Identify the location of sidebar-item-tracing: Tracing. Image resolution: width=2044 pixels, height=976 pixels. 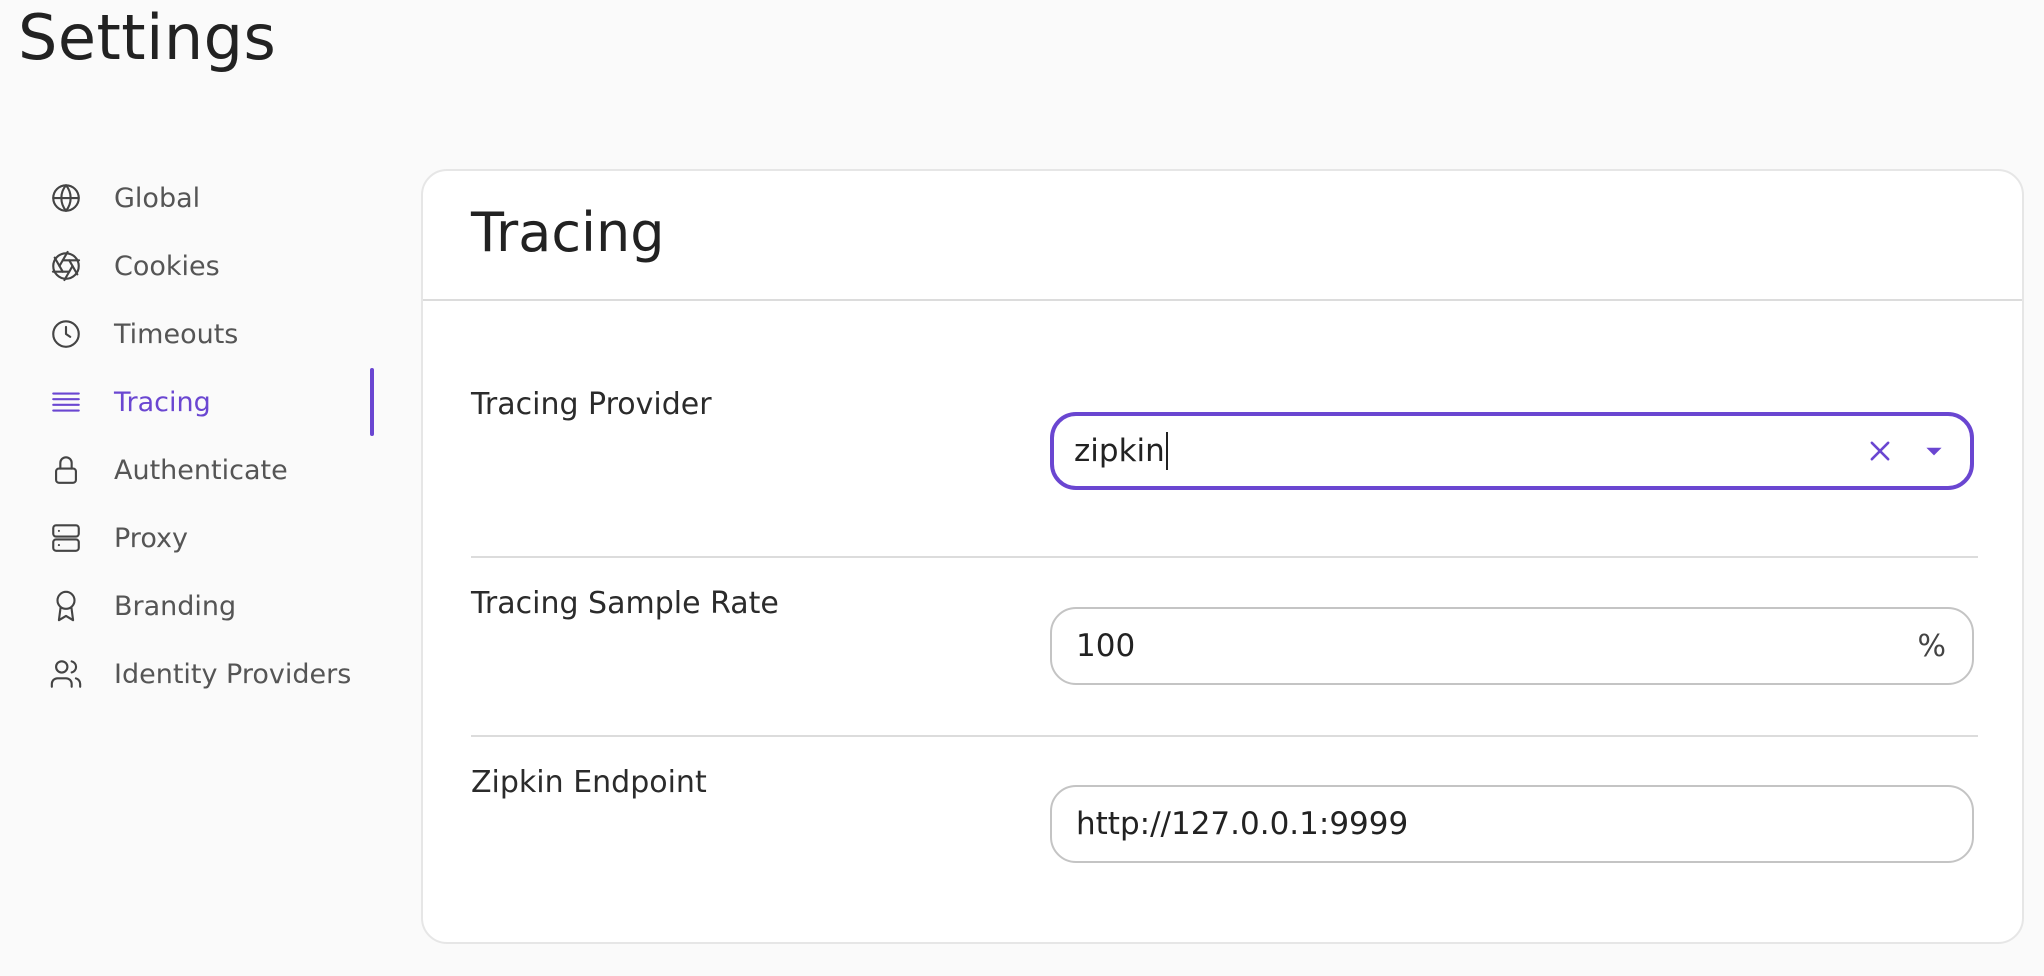
(190, 402).